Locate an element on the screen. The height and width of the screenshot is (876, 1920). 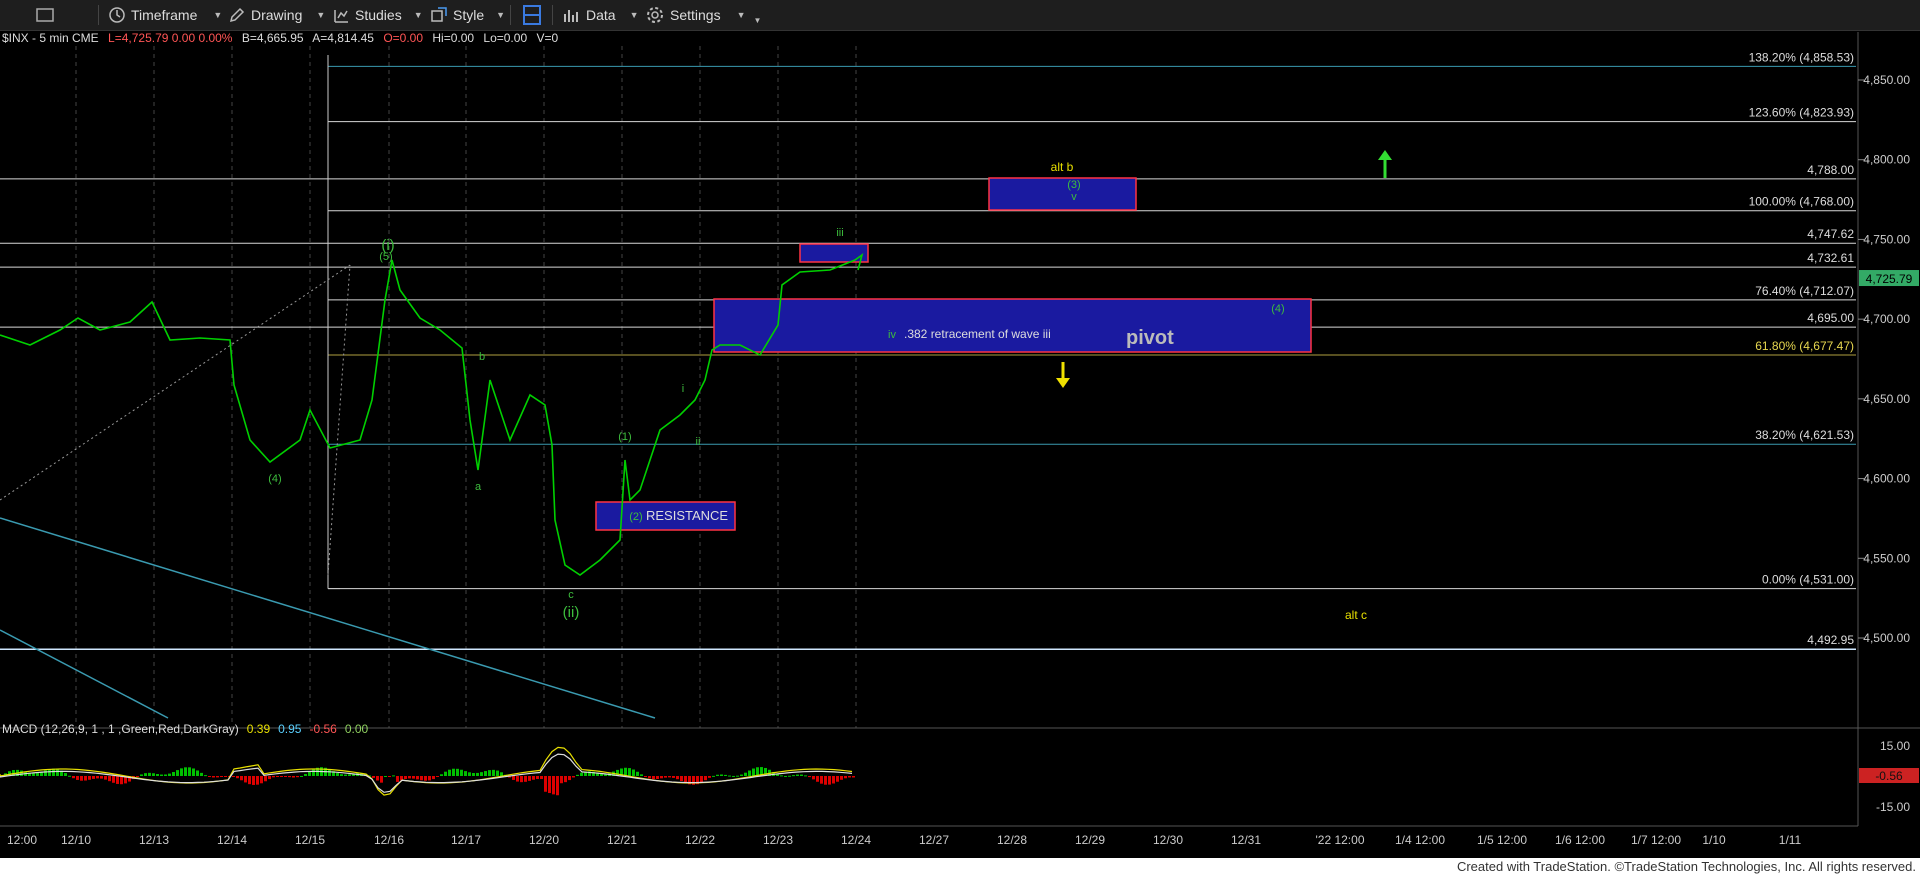
fib-label: 4,747.62 is located at coordinates (1830, 234).